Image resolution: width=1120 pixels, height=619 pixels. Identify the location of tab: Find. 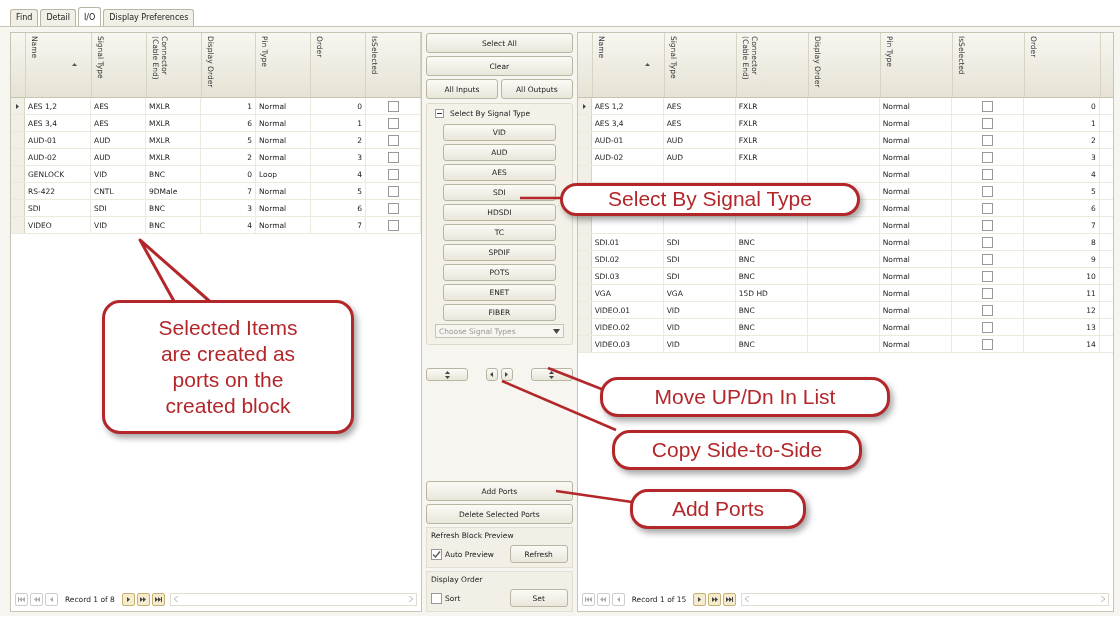
(24, 17).